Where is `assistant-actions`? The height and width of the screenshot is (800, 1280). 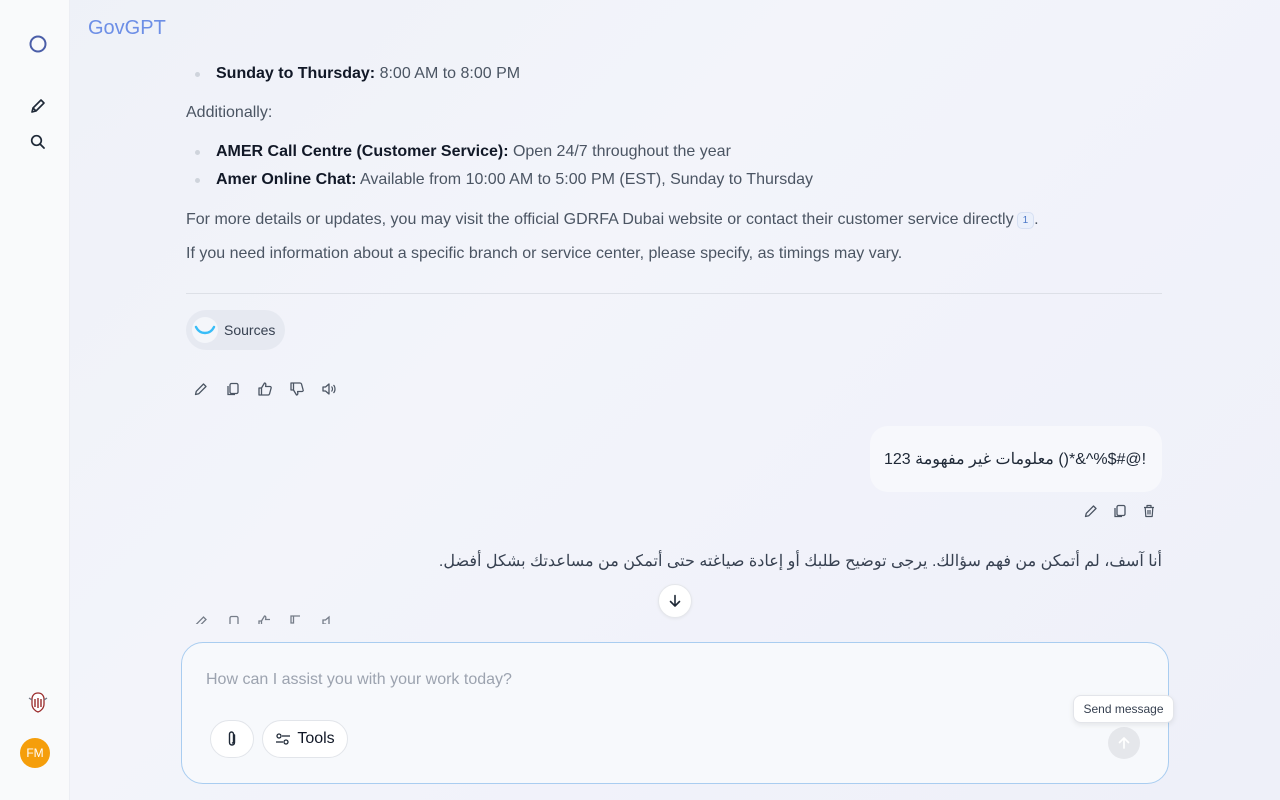 assistant-actions is located at coordinates (265, 389).